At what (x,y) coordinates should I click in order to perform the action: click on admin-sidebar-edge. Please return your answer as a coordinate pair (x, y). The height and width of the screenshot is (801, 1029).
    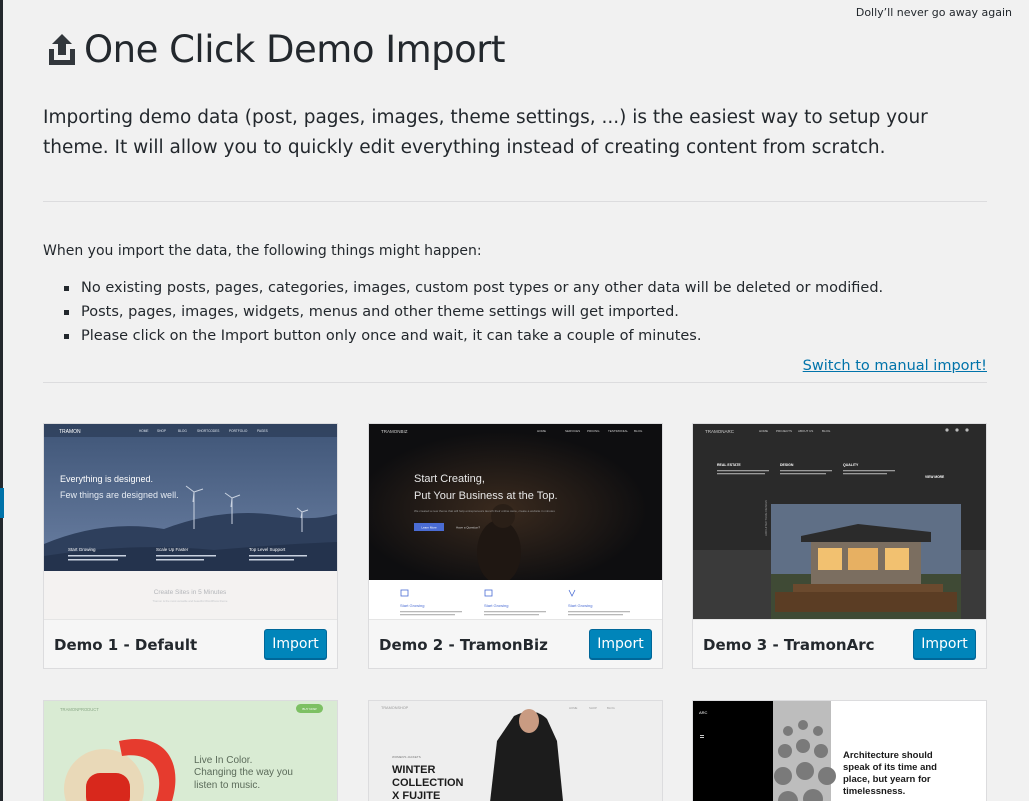
    Looking at the image, I should click on (1, 400).